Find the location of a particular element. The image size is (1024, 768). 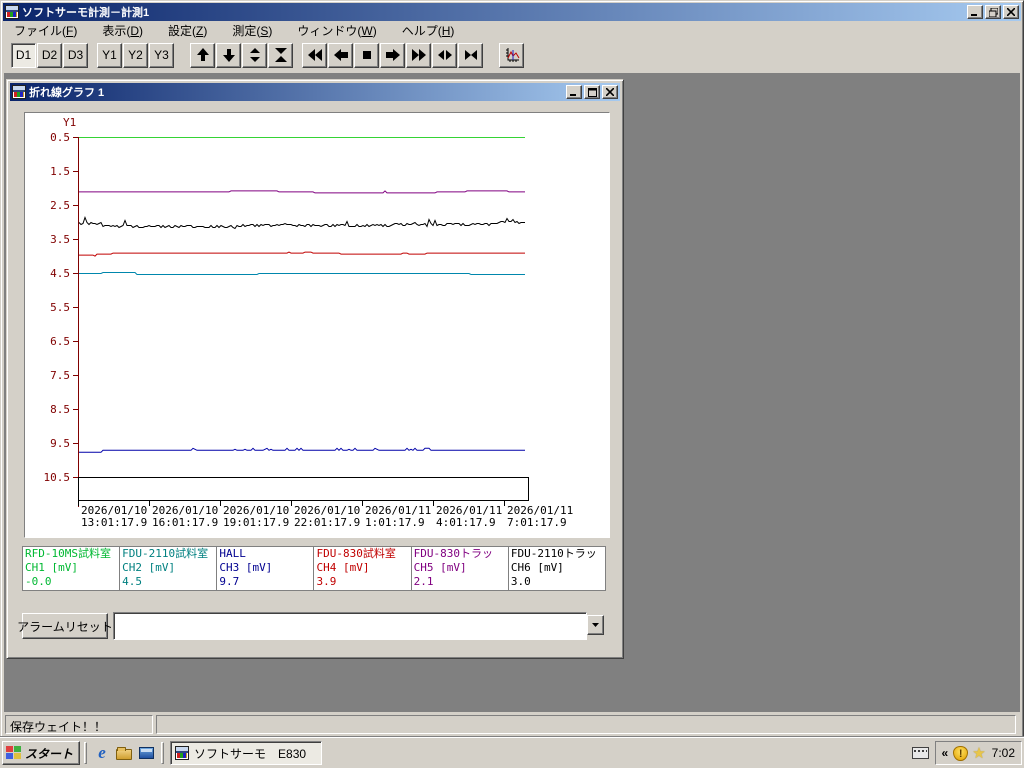

svg-text: 4.5 is located at coordinates (60, 273).